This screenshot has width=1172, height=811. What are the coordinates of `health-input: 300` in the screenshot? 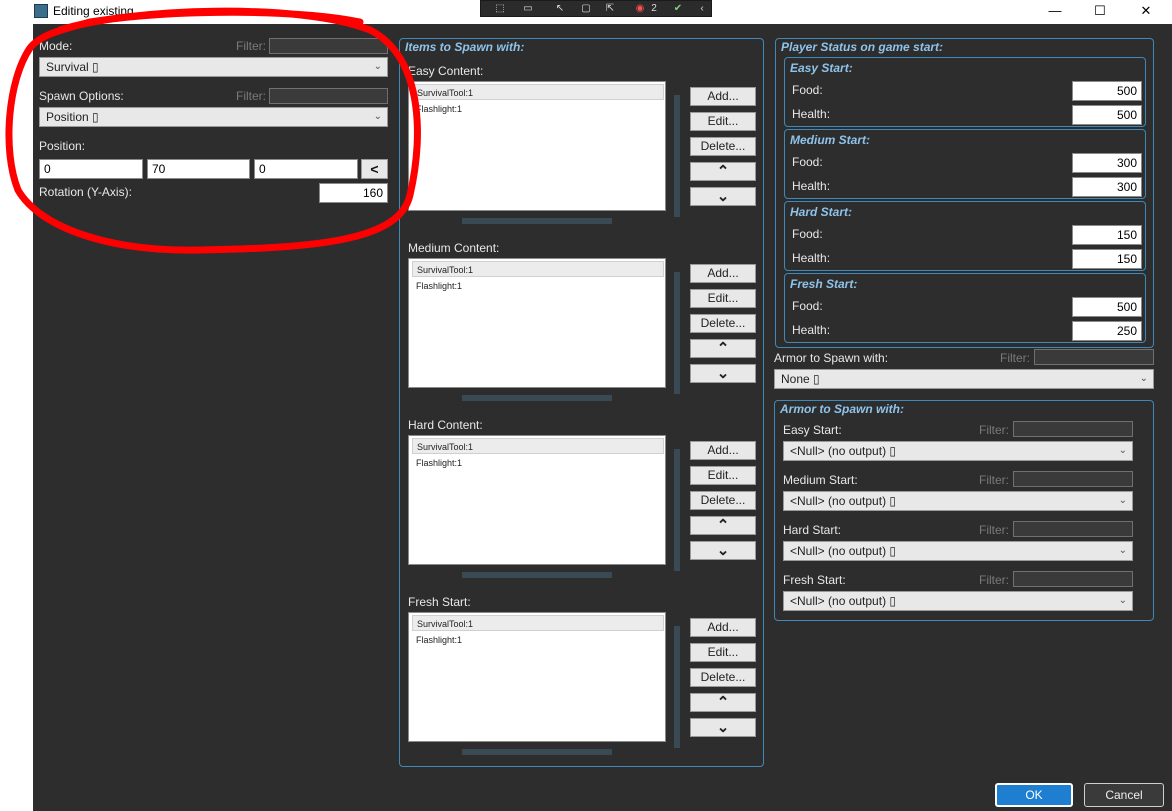 It's located at (1107, 187).